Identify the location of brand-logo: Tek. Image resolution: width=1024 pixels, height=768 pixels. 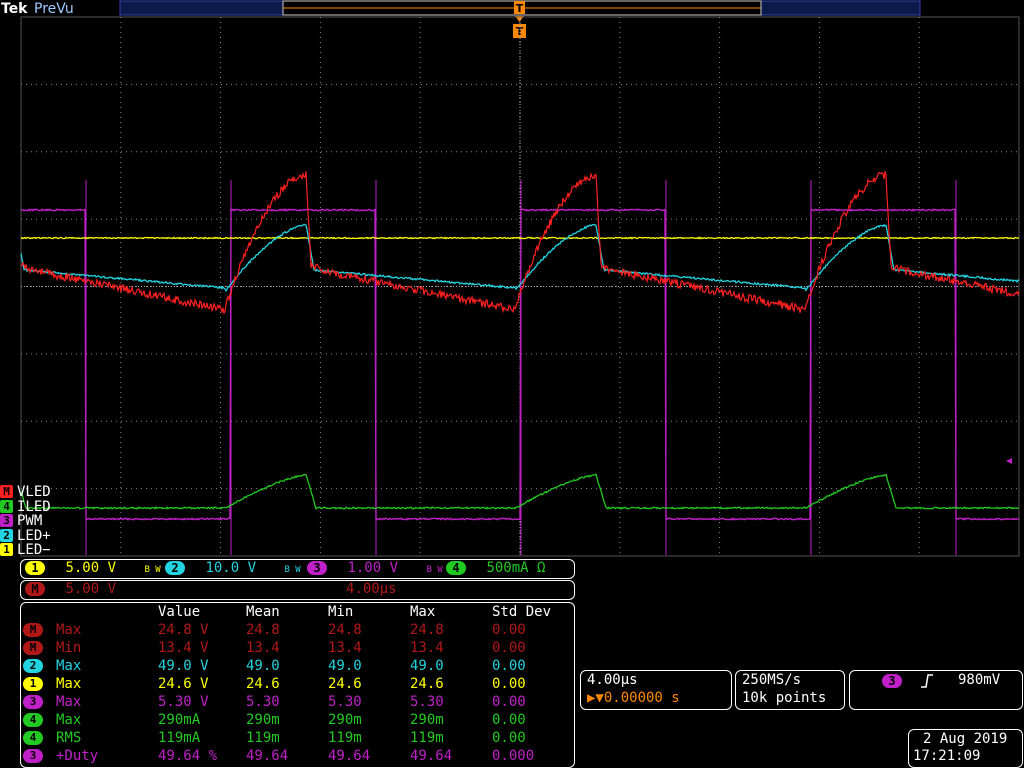
(14, 9).